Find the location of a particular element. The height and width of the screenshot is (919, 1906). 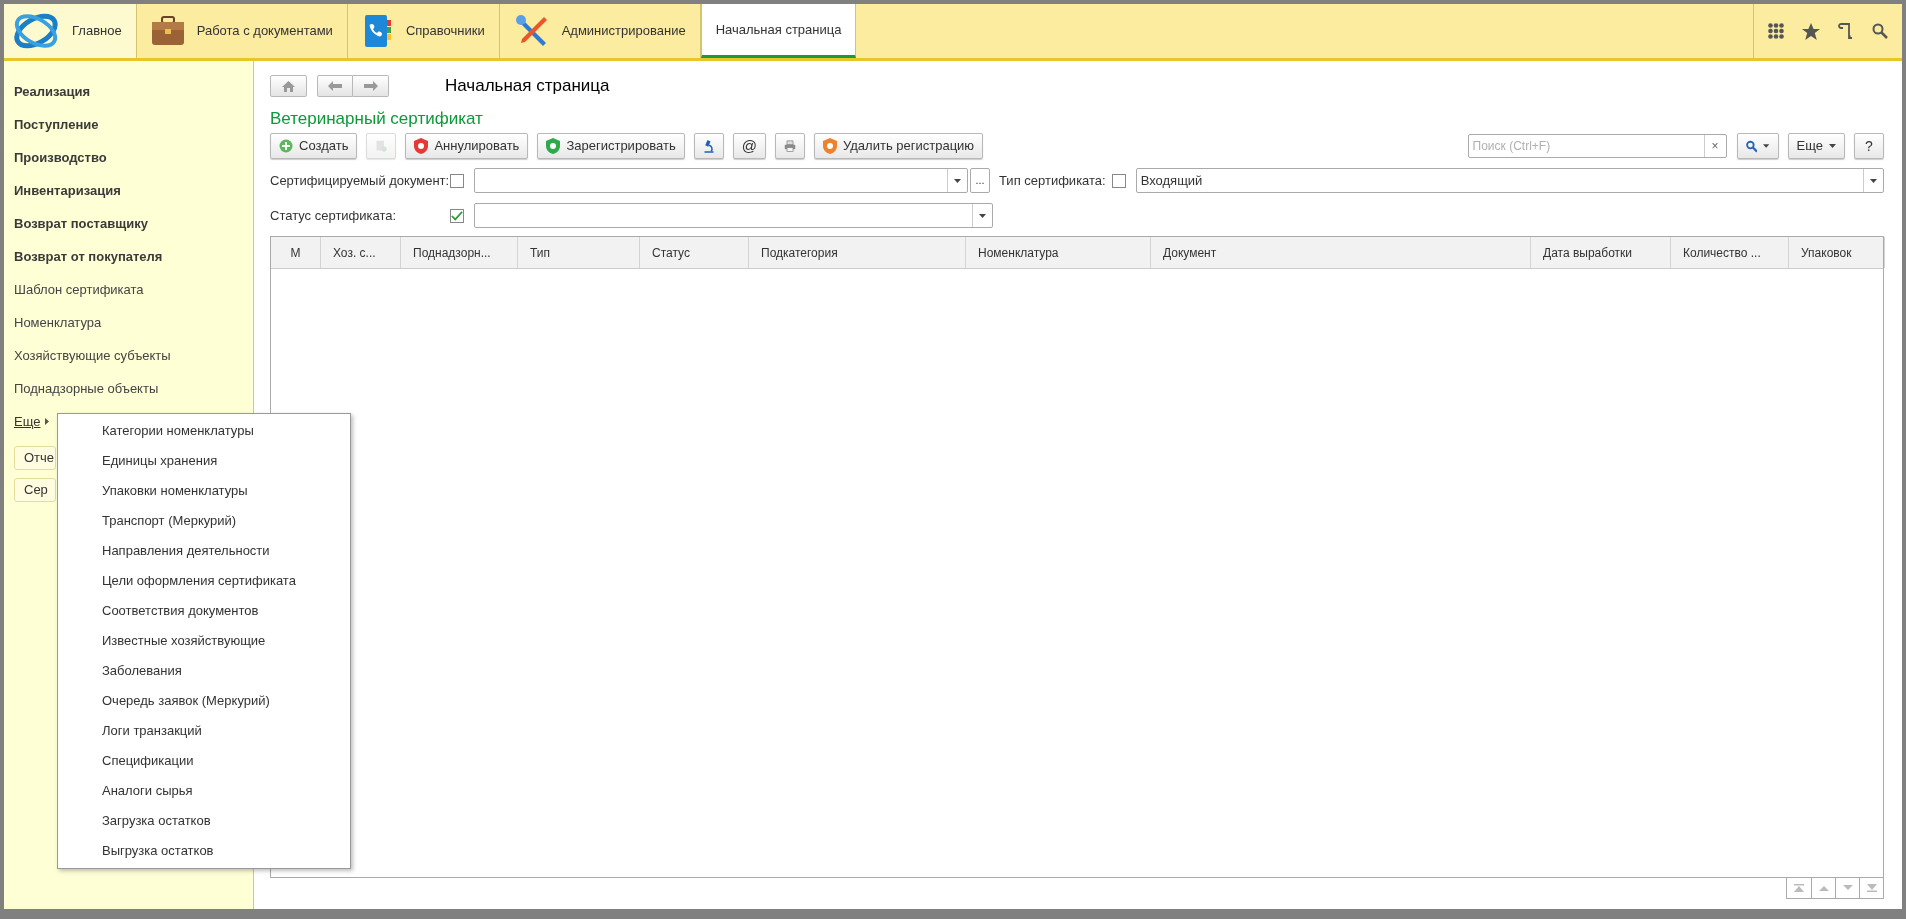

menu-item: Спецификации is located at coordinates (204, 761).